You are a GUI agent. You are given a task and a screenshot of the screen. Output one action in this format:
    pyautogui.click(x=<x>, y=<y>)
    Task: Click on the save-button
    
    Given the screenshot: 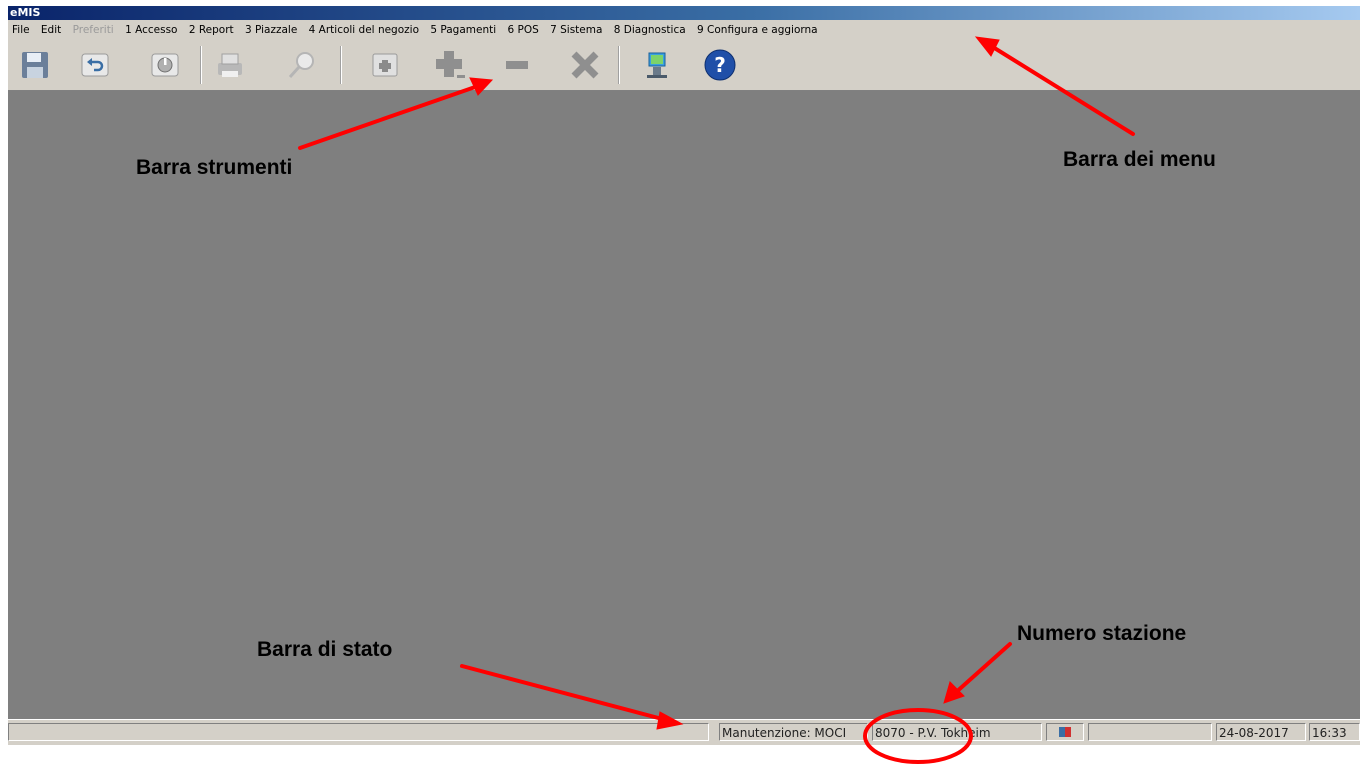 What is the action you would take?
    pyautogui.click(x=35, y=65)
    